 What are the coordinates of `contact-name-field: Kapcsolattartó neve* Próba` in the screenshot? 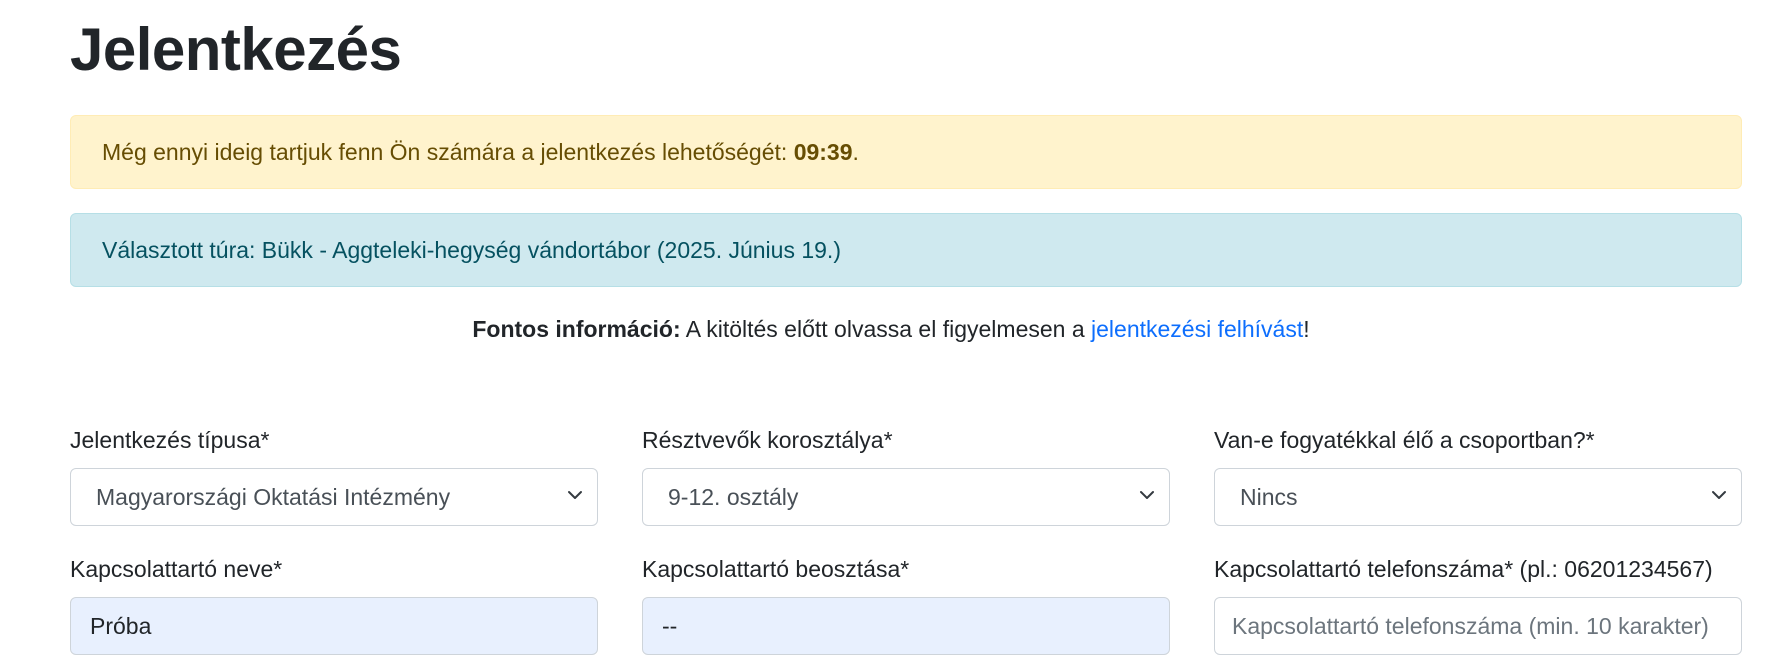 It's located at (334, 604).